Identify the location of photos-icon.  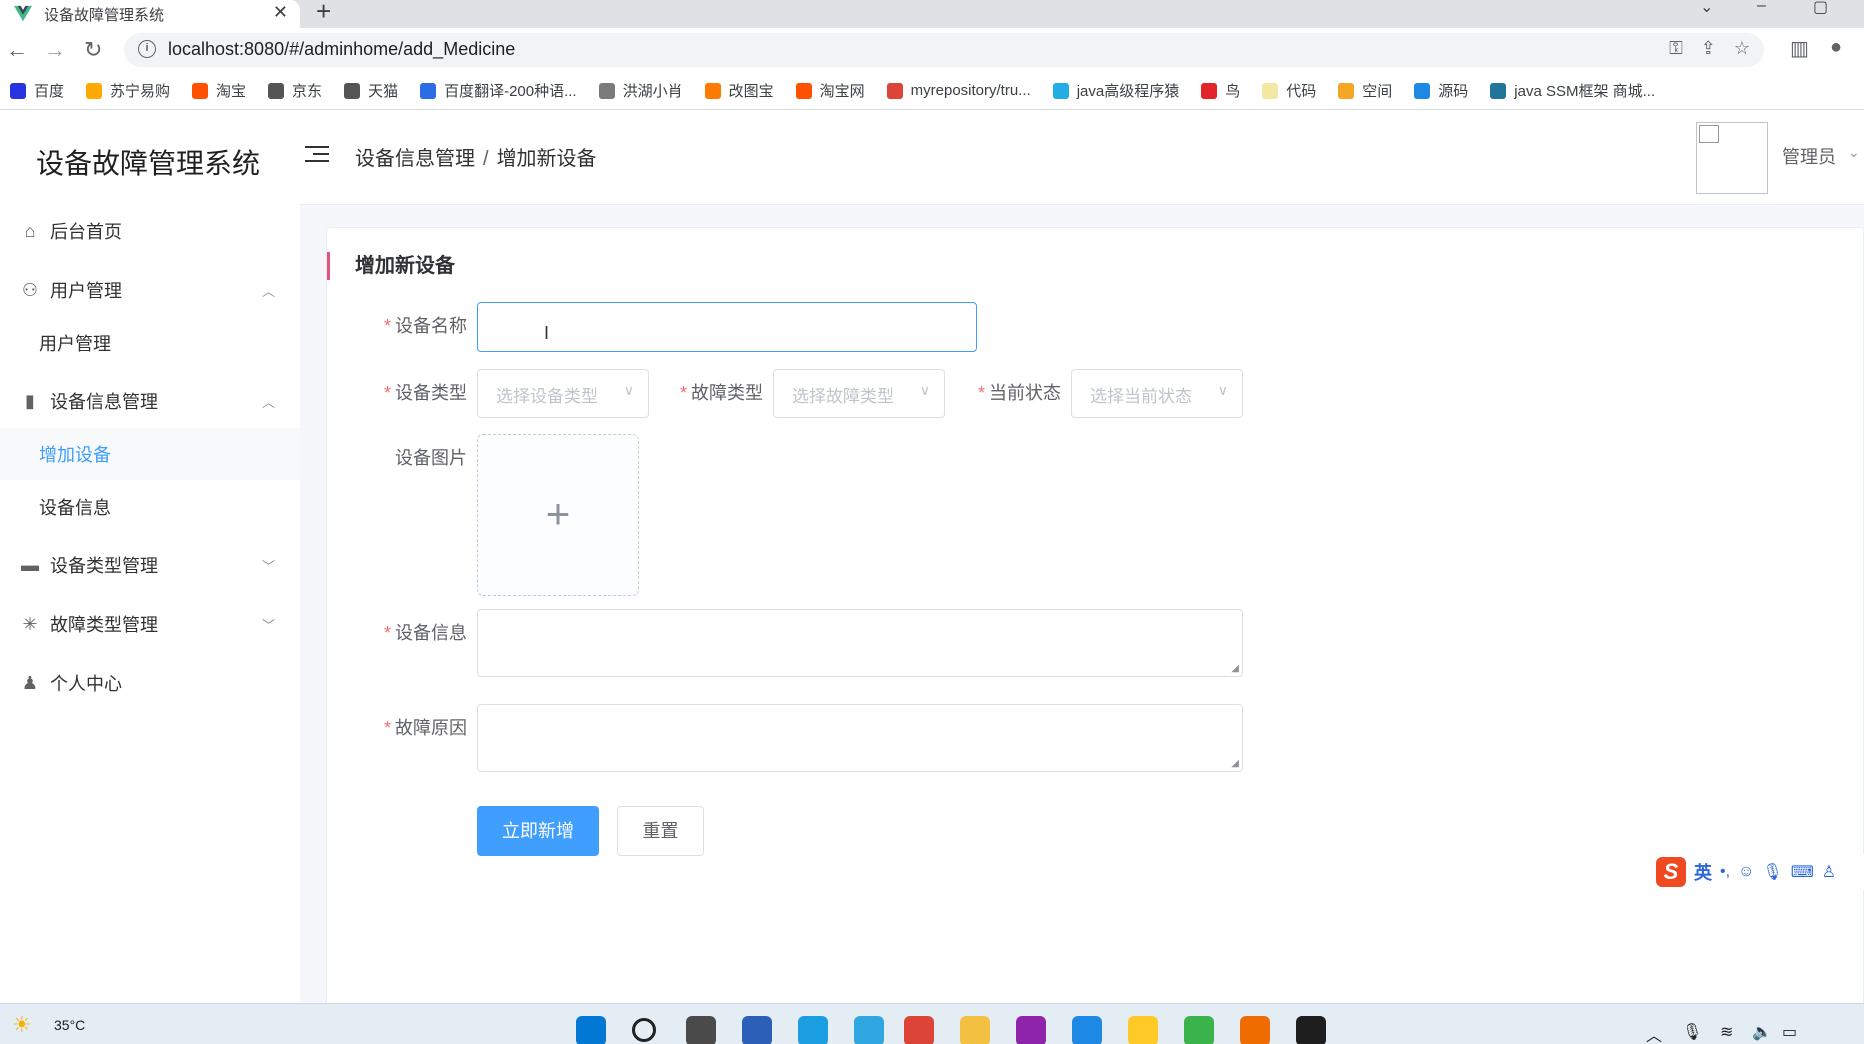
(1087, 1030).